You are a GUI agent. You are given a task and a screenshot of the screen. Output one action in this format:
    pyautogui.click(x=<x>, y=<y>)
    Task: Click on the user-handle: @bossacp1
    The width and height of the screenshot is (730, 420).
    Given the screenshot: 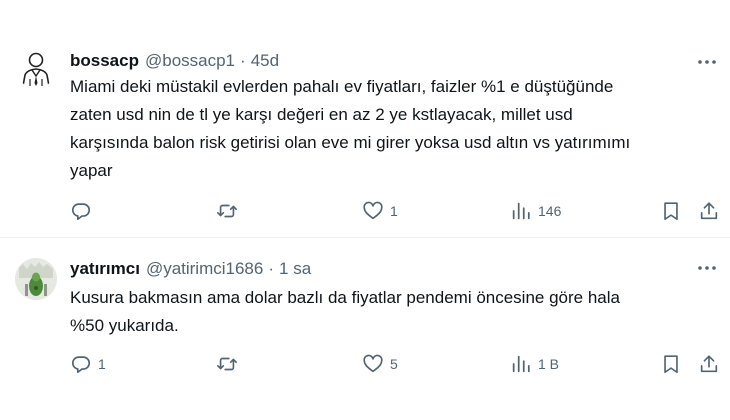 What is the action you would take?
    pyautogui.click(x=190, y=61)
    